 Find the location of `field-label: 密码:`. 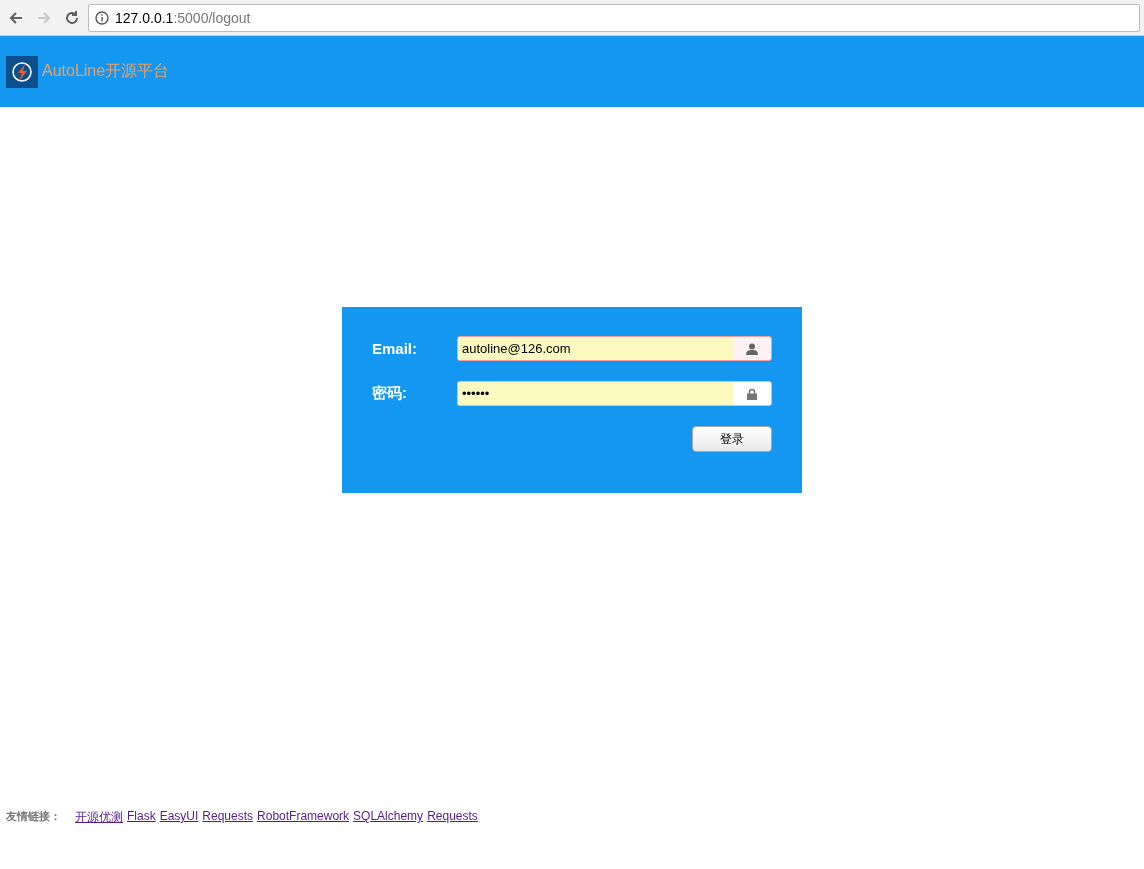

field-label: 密码: is located at coordinates (390, 393).